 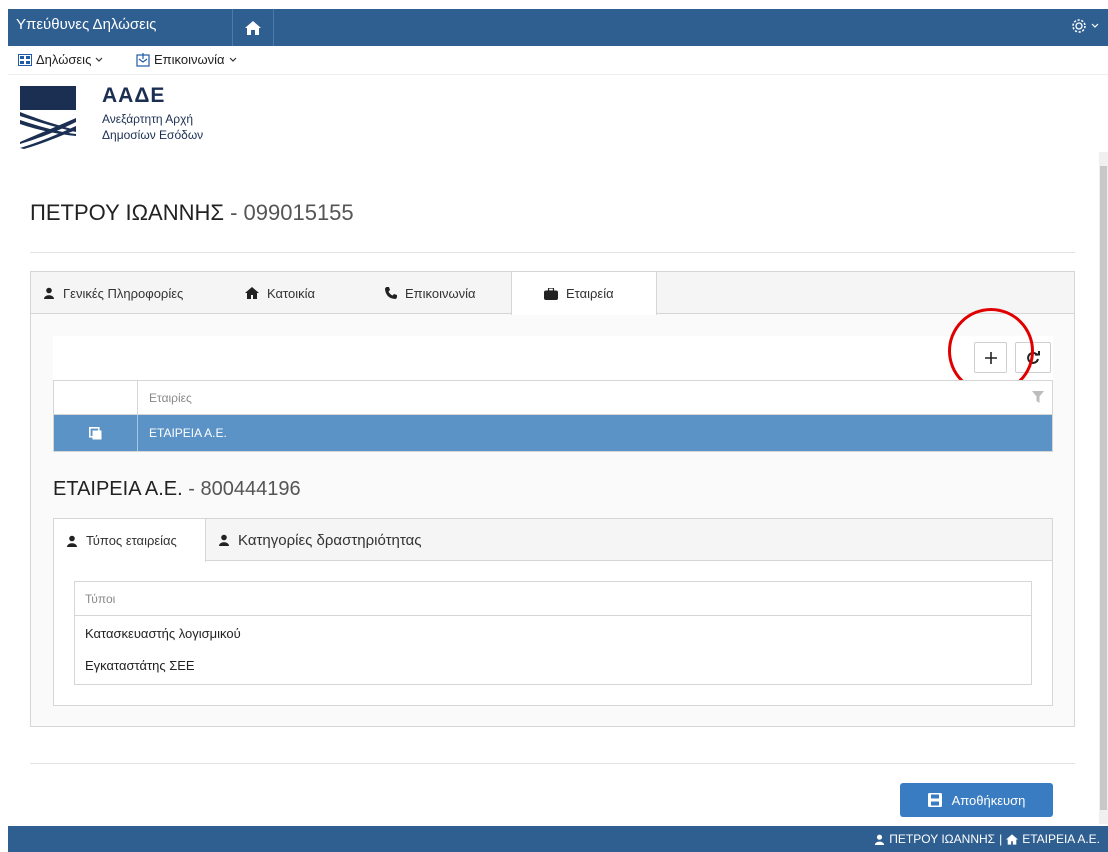 What do you see at coordinates (143, 59) in the screenshot?
I see `contact-icon` at bounding box center [143, 59].